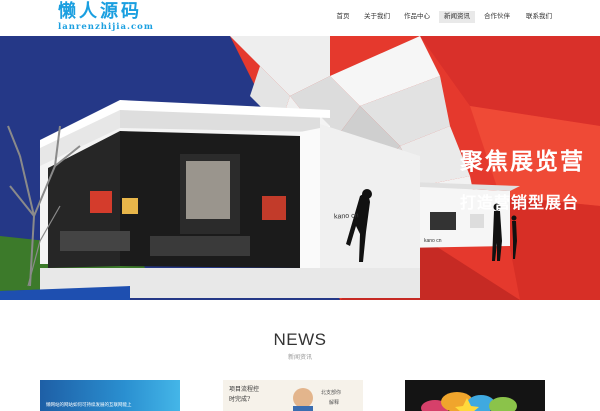 This screenshot has width=600, height=411. Describe the element at coordinates (334, 403) in the screenshot. I see `news-thumb-side-text-2: 解释` at that location.